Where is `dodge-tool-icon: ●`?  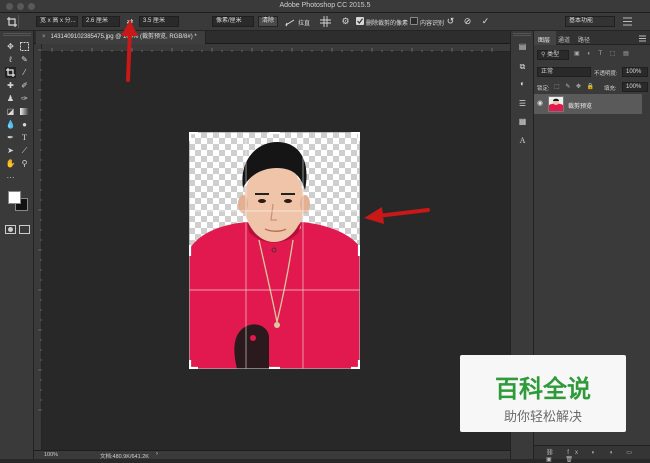 dodge-tool-icon: ● is located at coordinates (24, 124).